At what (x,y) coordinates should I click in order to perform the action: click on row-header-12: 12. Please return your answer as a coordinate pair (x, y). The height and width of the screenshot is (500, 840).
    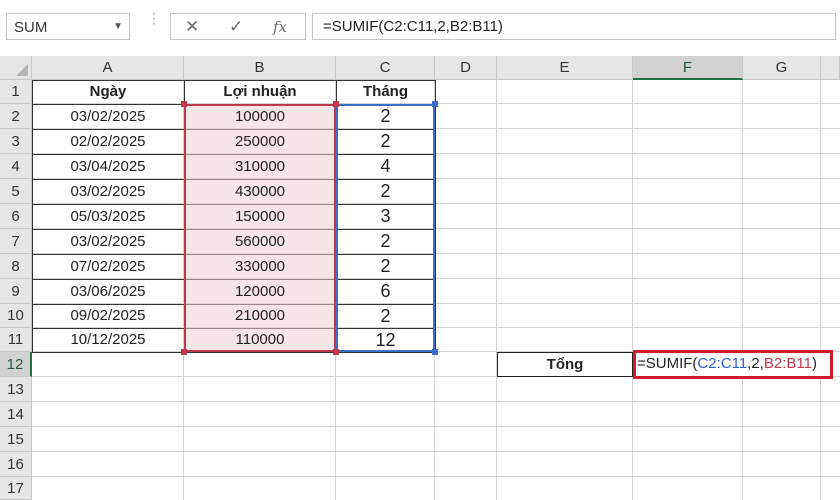
    Looking at the image, I should click on (16, 364).